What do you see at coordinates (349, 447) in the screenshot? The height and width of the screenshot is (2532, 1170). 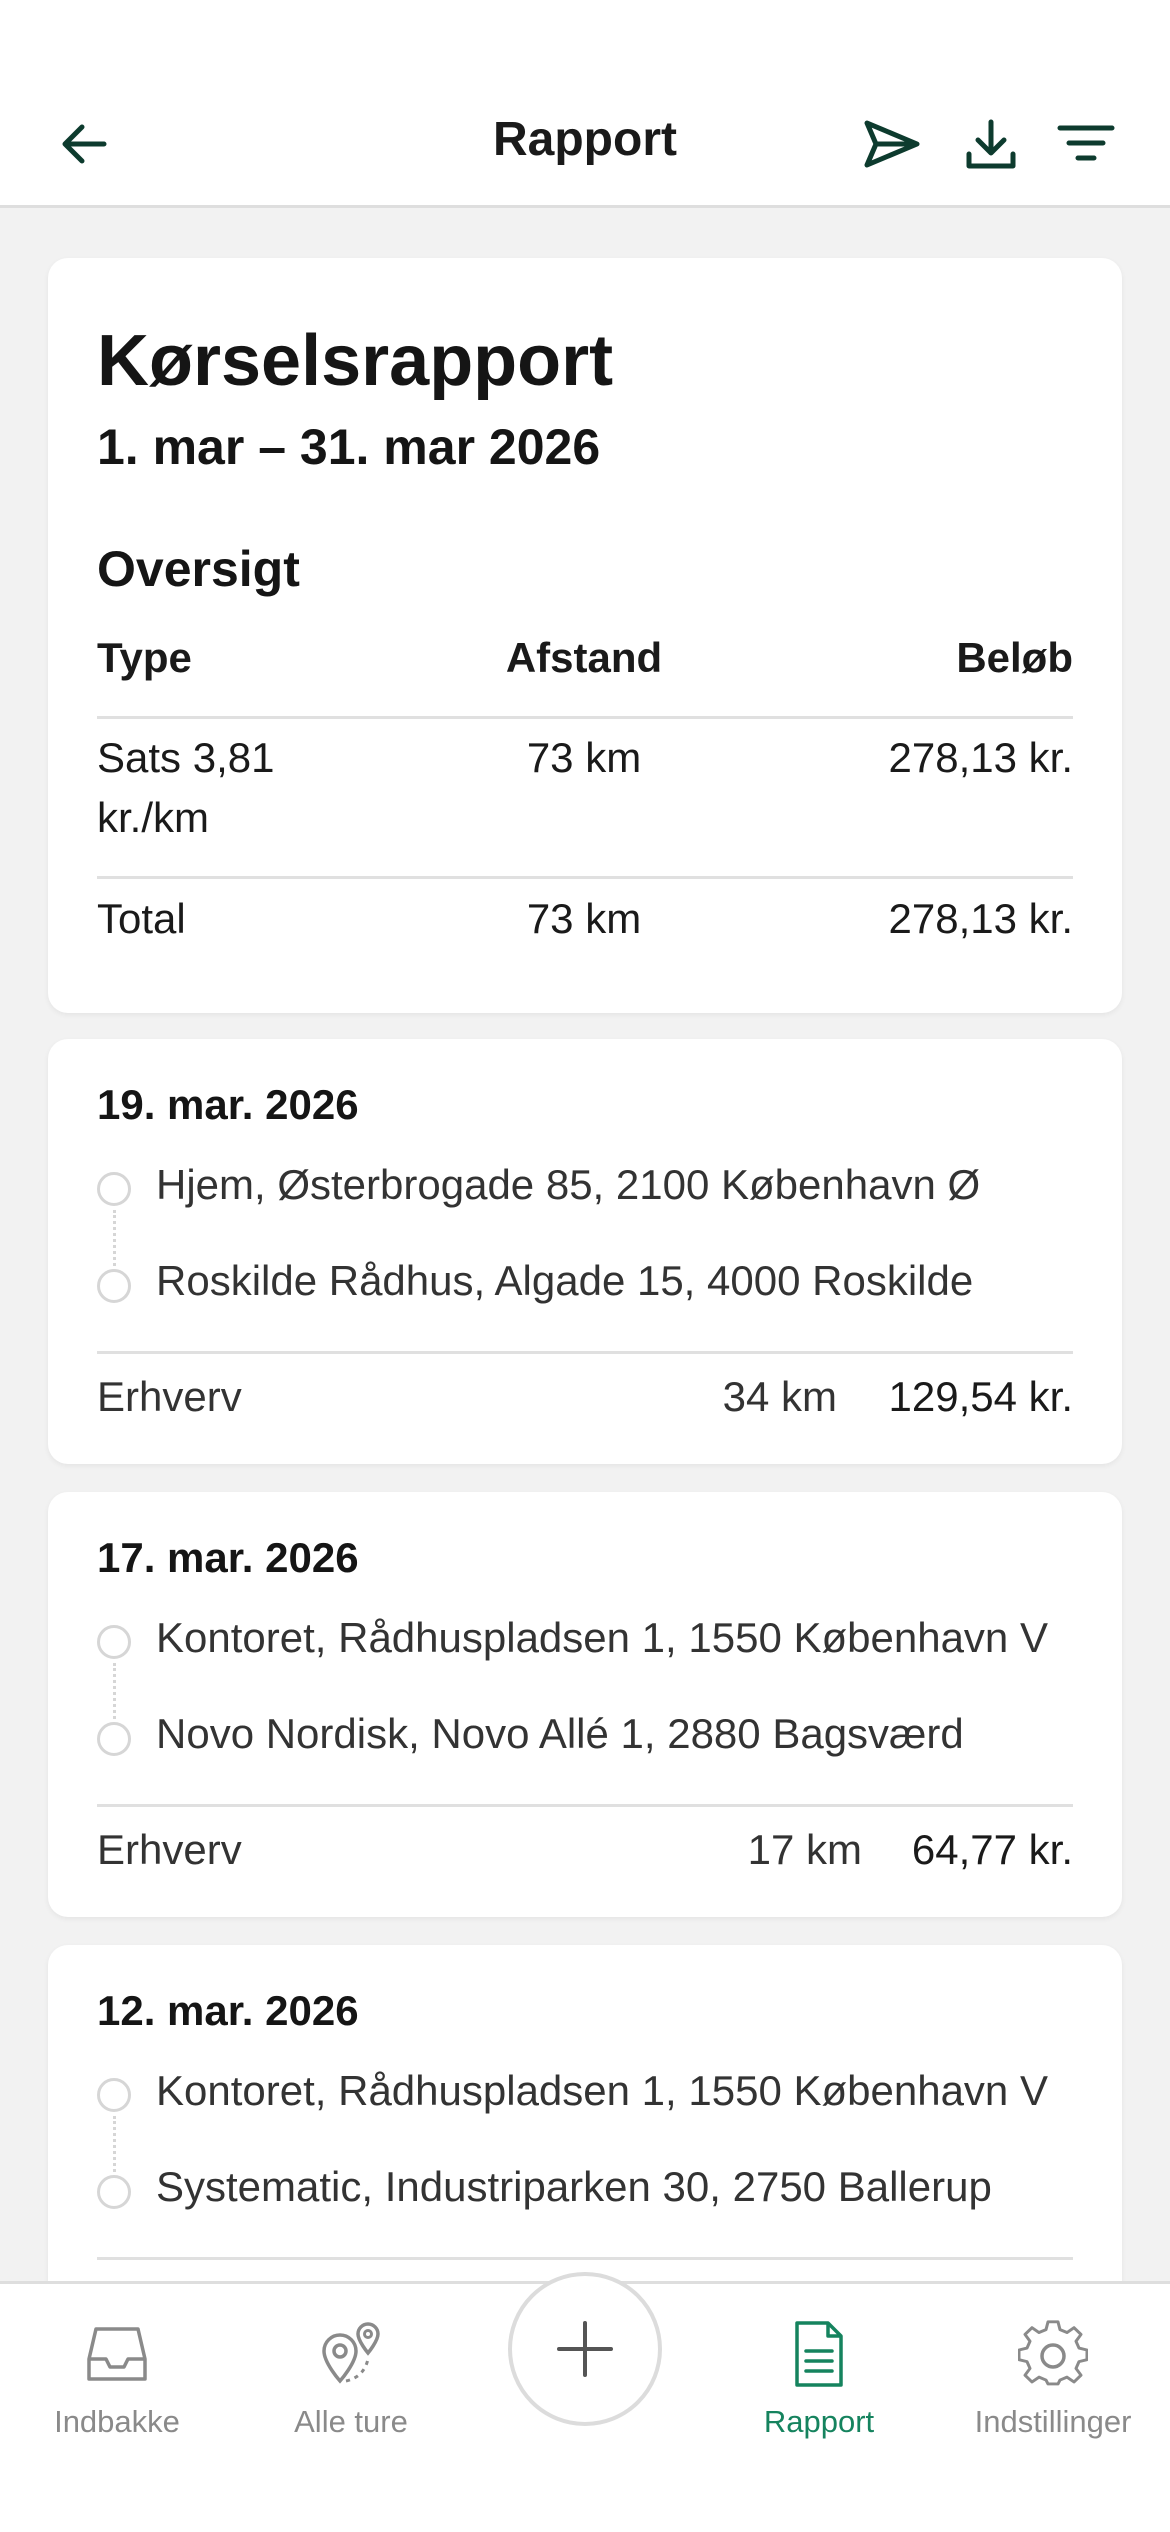 I see `report-period: 1. mar – 31. mar 2026` at bounding box center [349, 447].